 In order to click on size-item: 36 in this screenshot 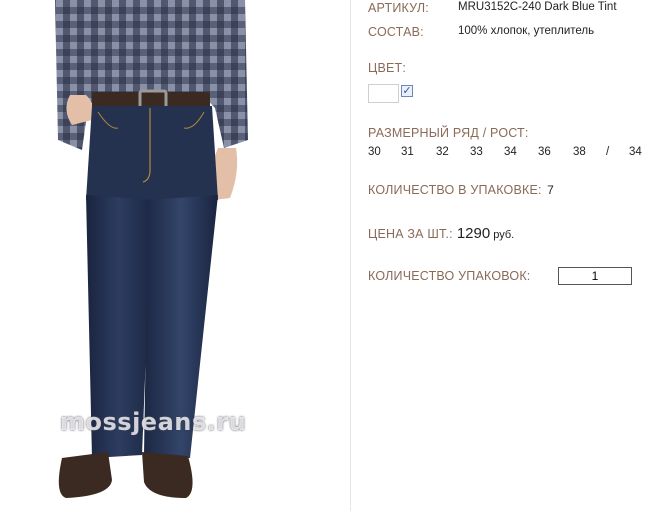, I will do `click(544, 152)`.